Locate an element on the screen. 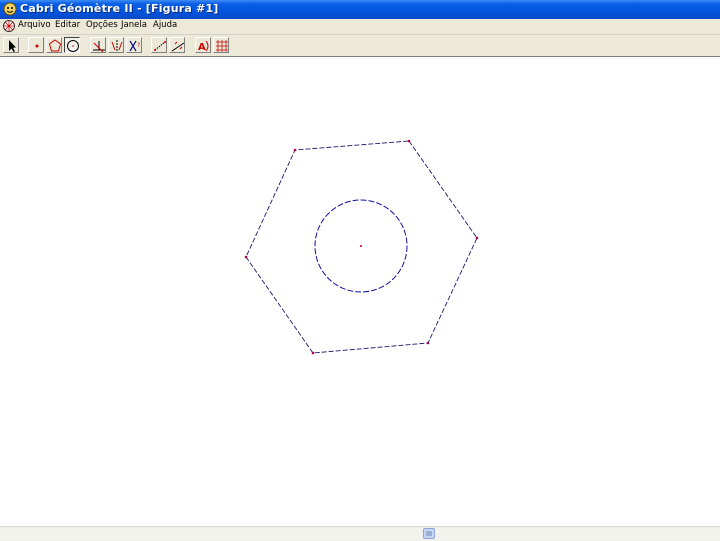 Image resolution: width=720 pixels, height=541 pixels. construction-tool-button is located at coordinates (98, 45).